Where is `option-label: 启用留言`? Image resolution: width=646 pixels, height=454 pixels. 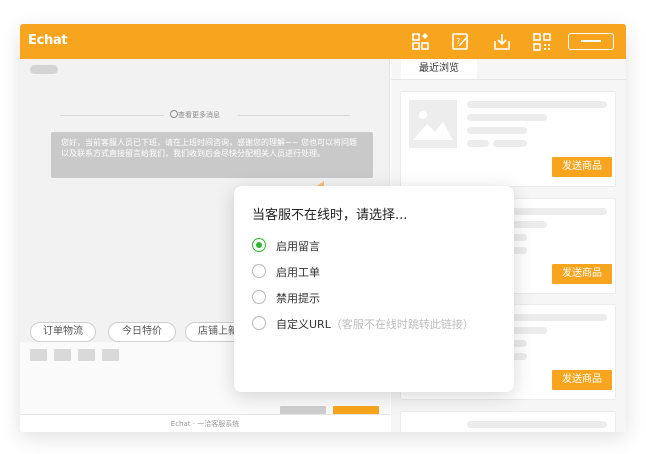 option-label: 启用留言 is located at coordinates (298, 246).